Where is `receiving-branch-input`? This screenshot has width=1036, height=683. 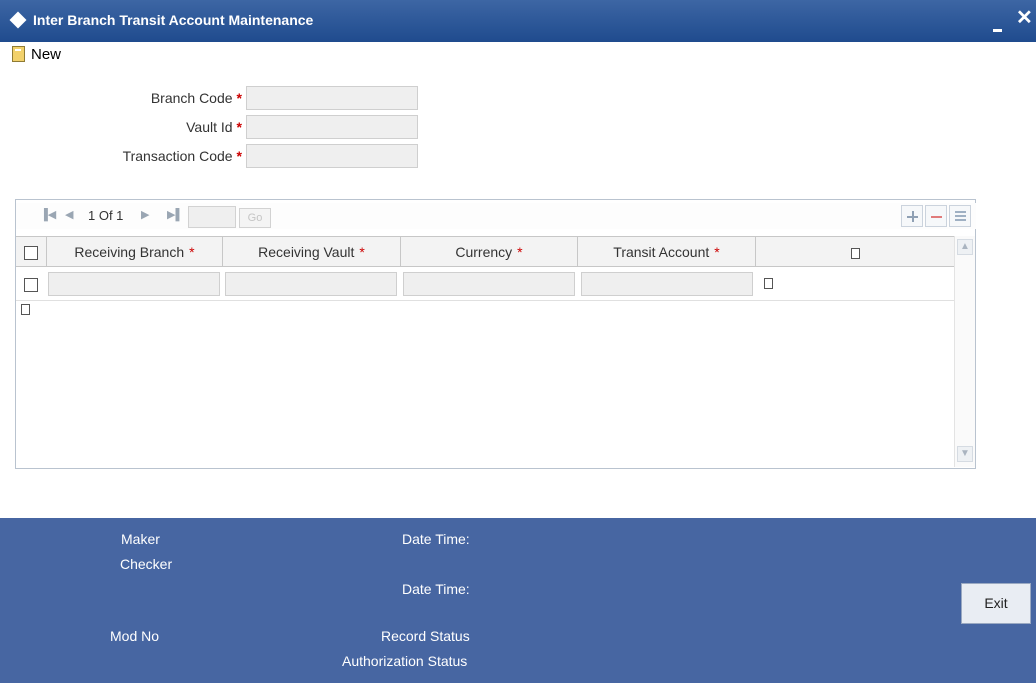
receiving-branch-input is located at coordinates (134, 284).